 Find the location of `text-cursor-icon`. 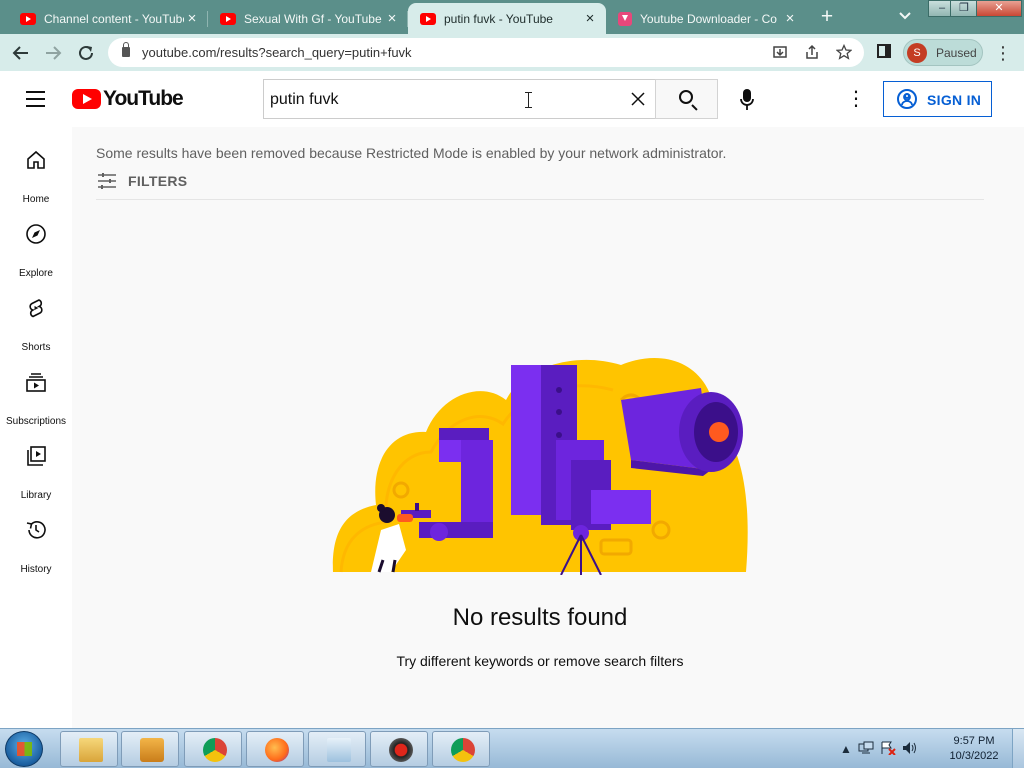

text-cursor-icon is located at coordinates (528, 100).